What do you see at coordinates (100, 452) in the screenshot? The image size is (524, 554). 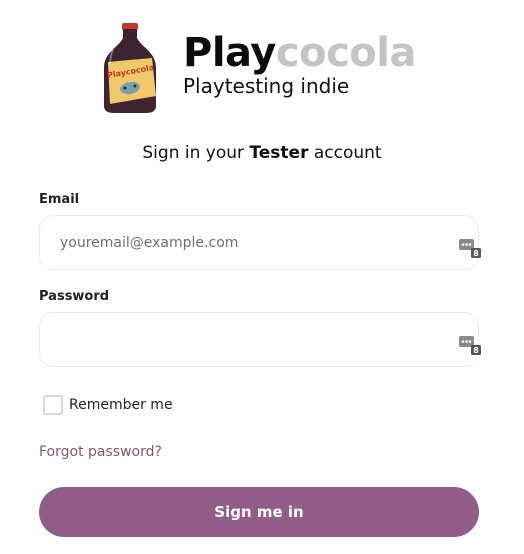 I see `forgot-password-link: Forgot password?` at bounding box center [100, 452].